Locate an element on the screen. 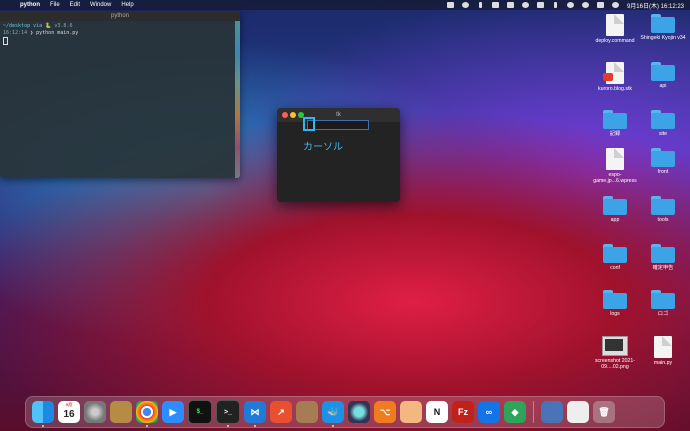 The width and height of the screenshot is (690, 431). terminal-cursor is located at coordinates (5, 41).